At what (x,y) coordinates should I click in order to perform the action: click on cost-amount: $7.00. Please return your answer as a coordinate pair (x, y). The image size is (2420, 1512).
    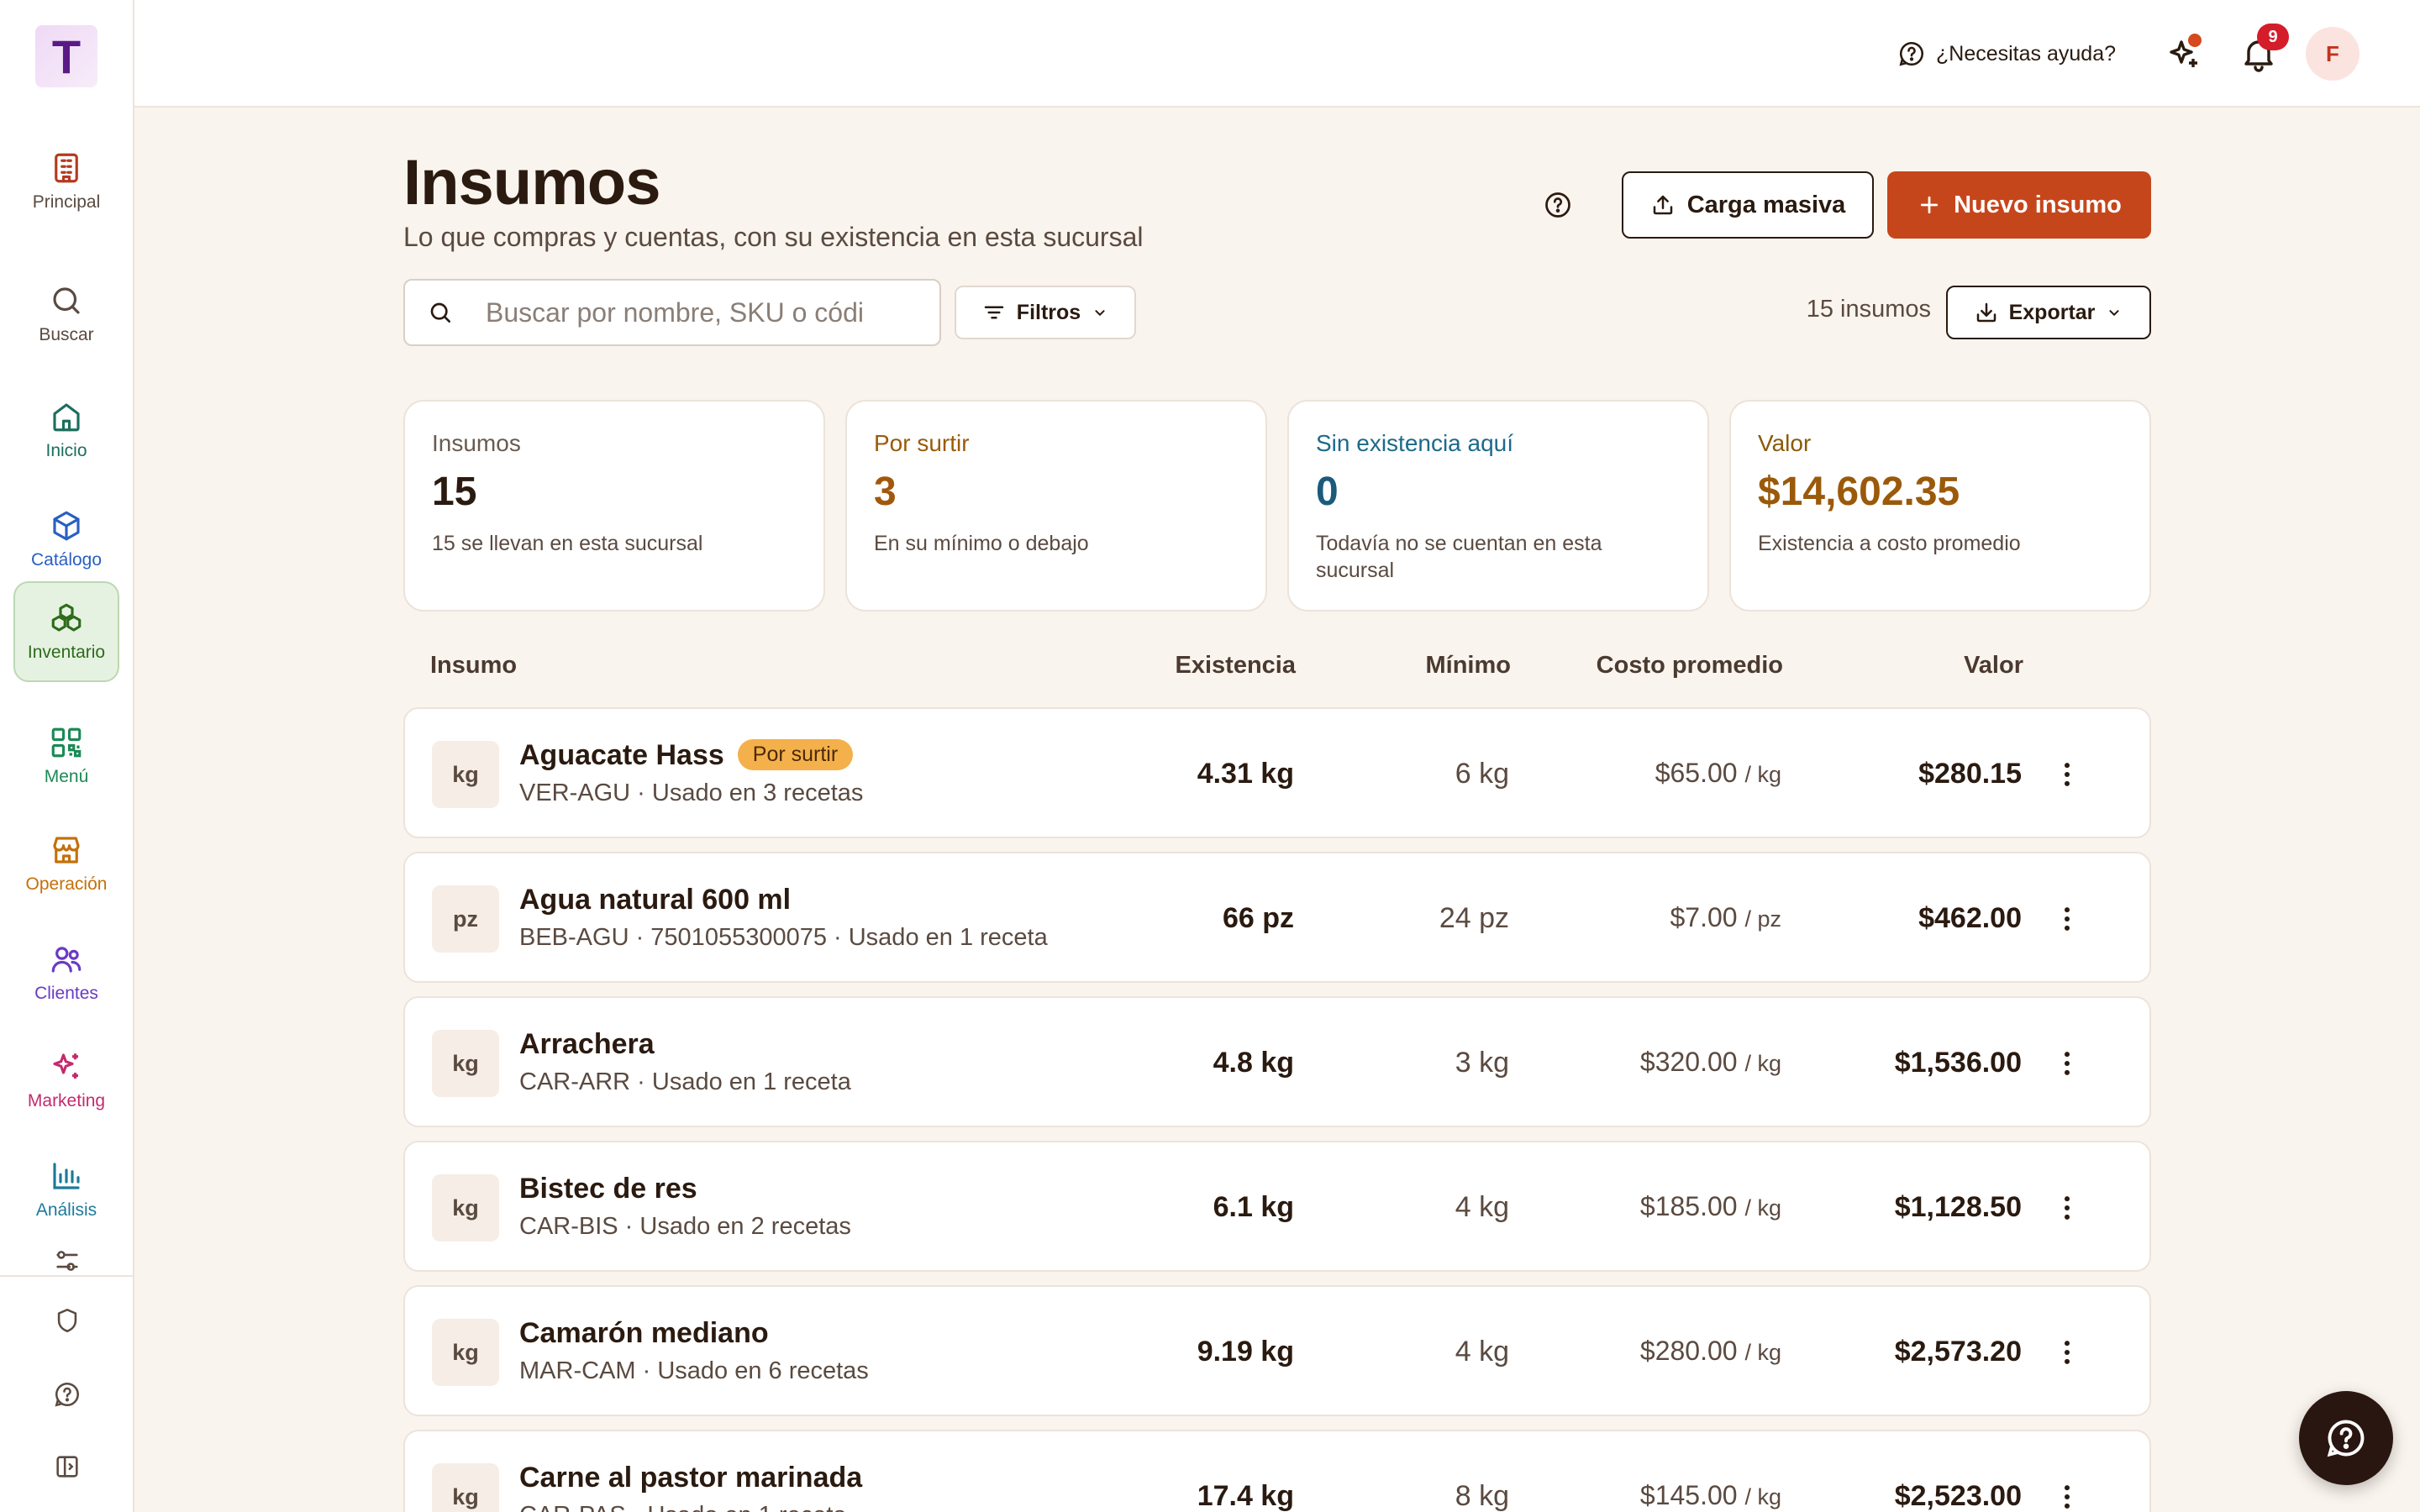
    Looking at the image, I should click on (1704, 917).